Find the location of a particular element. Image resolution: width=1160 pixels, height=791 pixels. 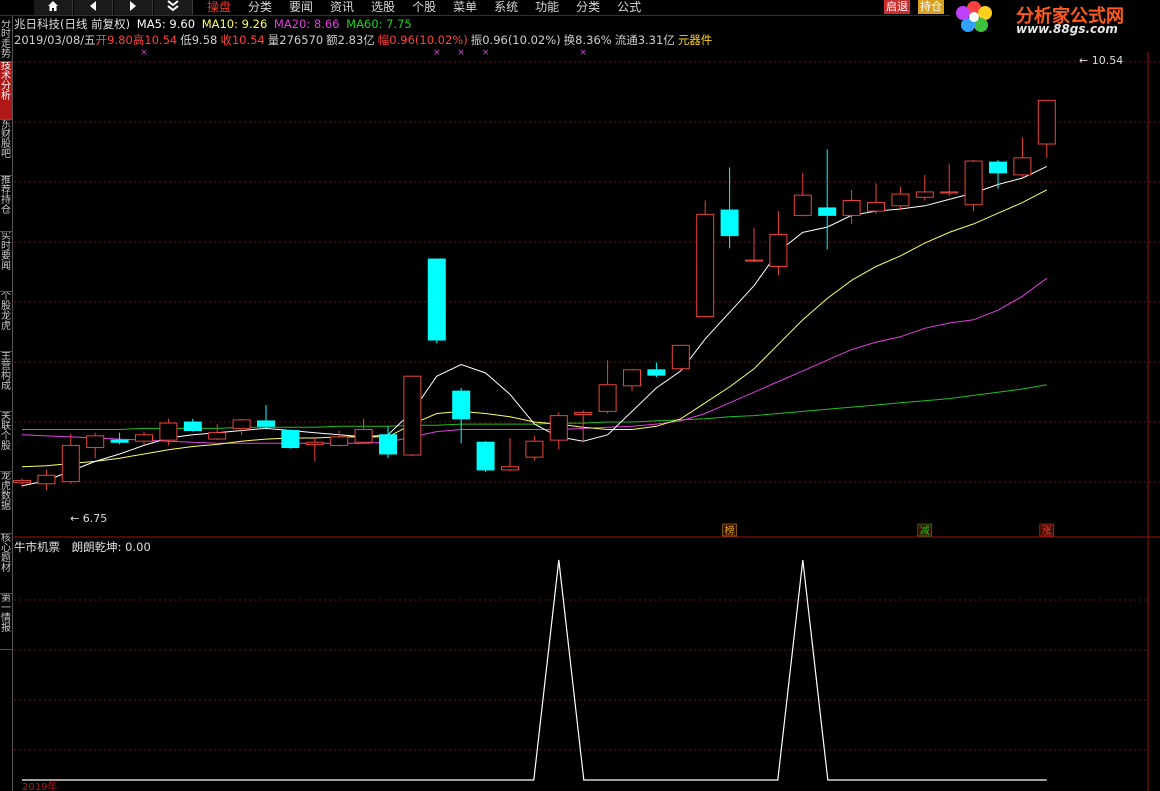

menu-item-5: 个股 is located at coordinates (423, 7).